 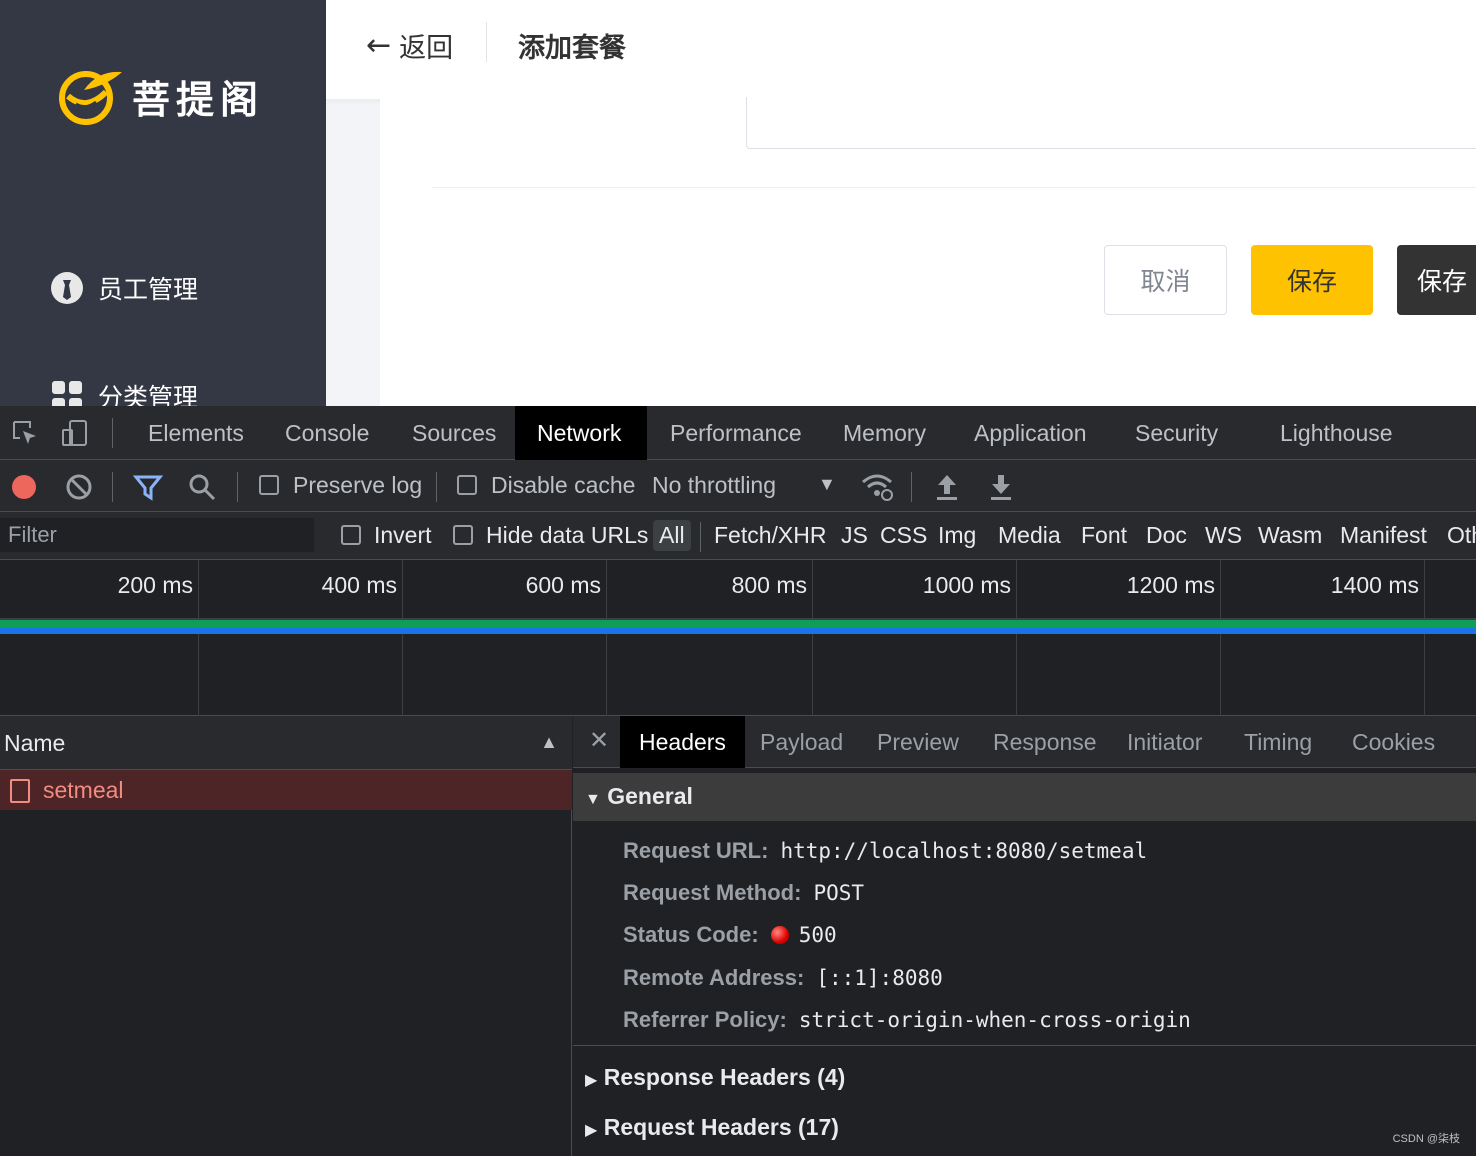 What do you see at coordinates (75, 433) in the screenshot?
I see `device-toolbar-icon` at bounding box center [75, 433].